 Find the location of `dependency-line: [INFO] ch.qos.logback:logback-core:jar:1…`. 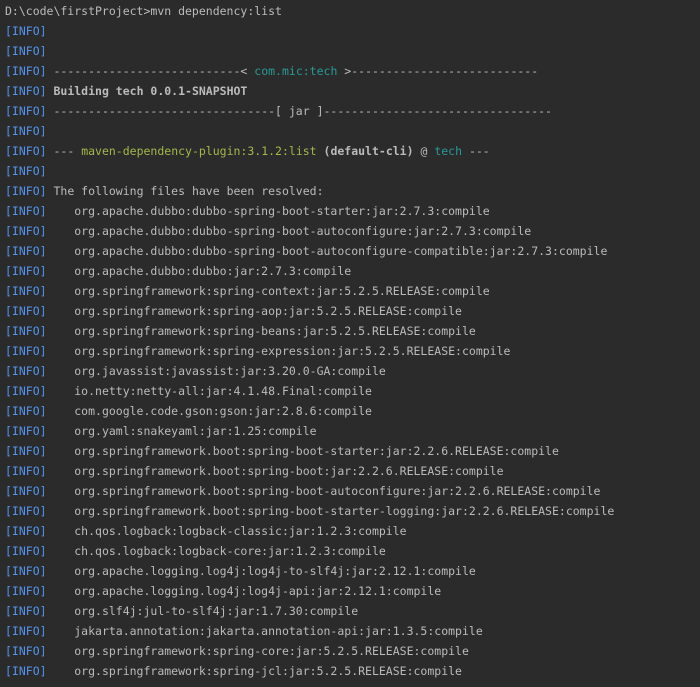

dependency-line: [INFO] ch.qos.logback:logback-core:jar:1… is located at coordinates (350, 551).